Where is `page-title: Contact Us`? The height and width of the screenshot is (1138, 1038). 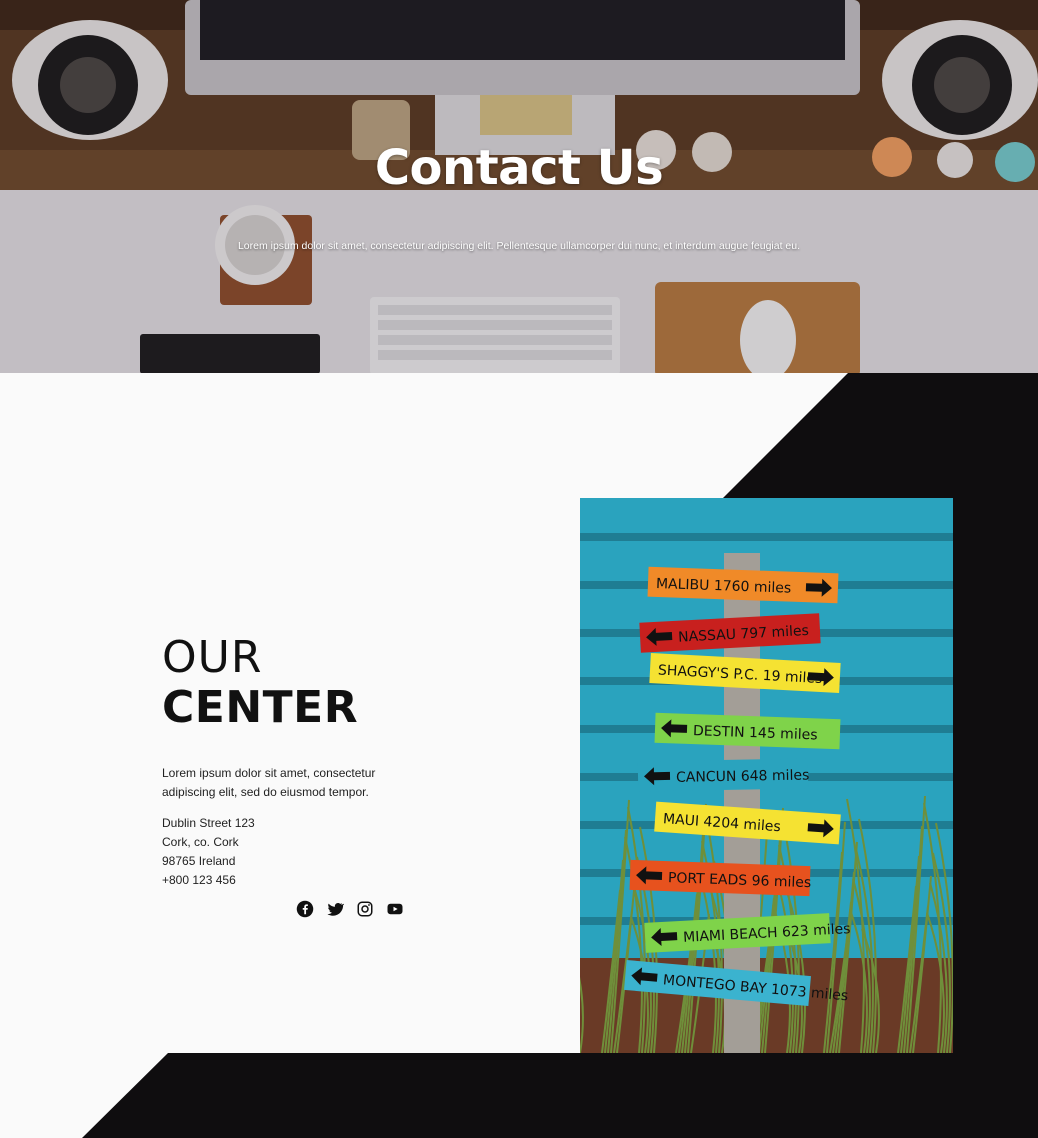 page-title: Contact Us is located at coordinates (519, 168).